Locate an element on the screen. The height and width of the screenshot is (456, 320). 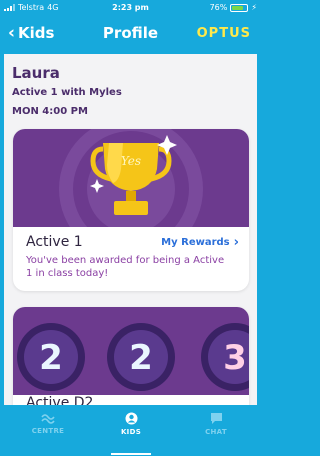
tab-chat-label: CHAT is located at coordinates (216, 432).